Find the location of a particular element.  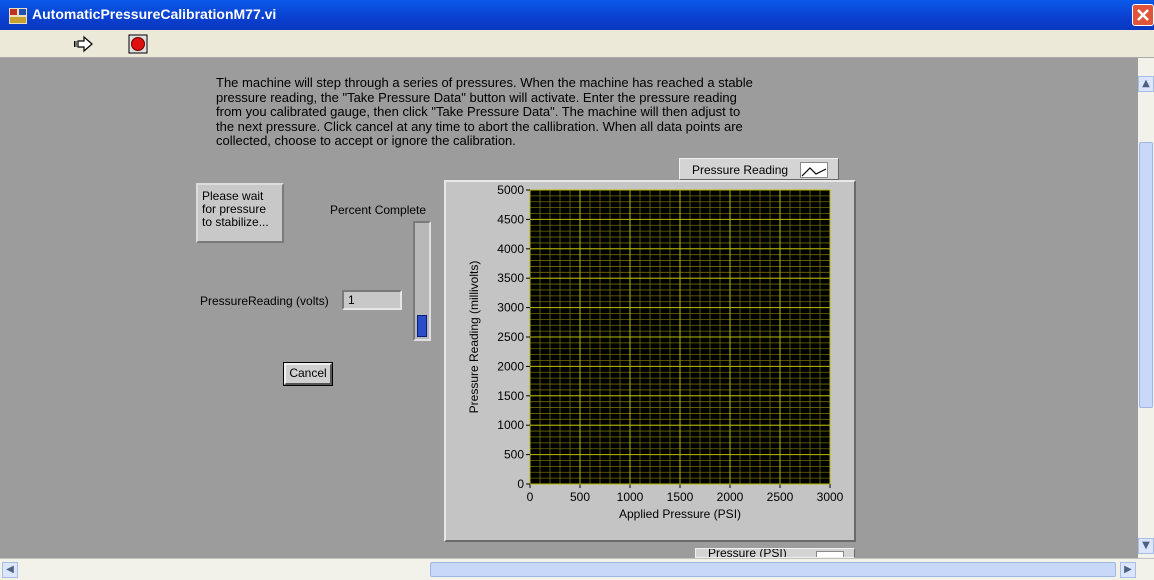

x-axis-label: Applied Pressure (PSI) is located at coordinates (680, 514).